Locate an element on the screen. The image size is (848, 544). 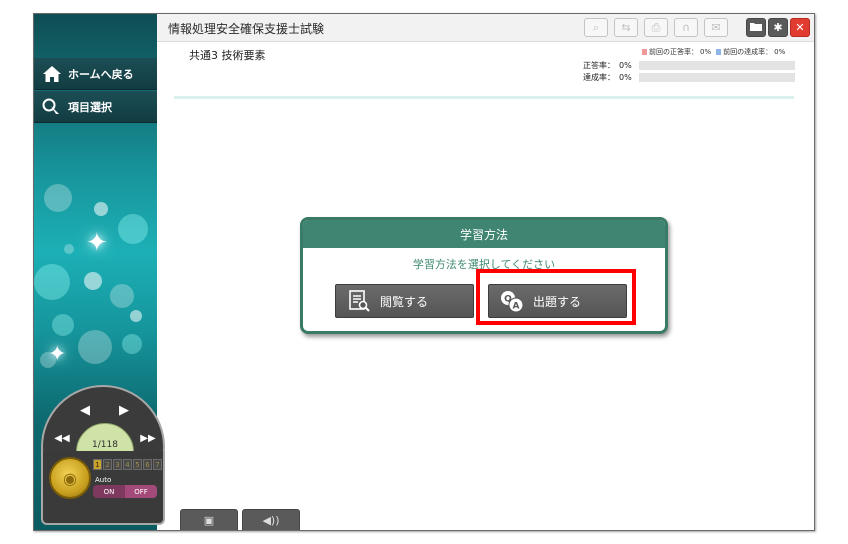
toggle-off: OFF is located at coordinates (141, 491).